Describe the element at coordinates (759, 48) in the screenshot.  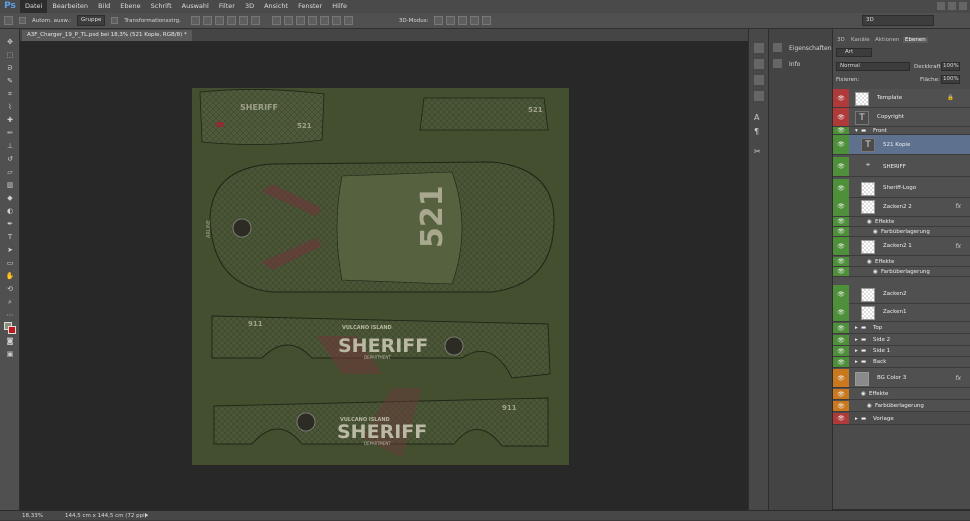
I see `history-panel-icon` at that location.